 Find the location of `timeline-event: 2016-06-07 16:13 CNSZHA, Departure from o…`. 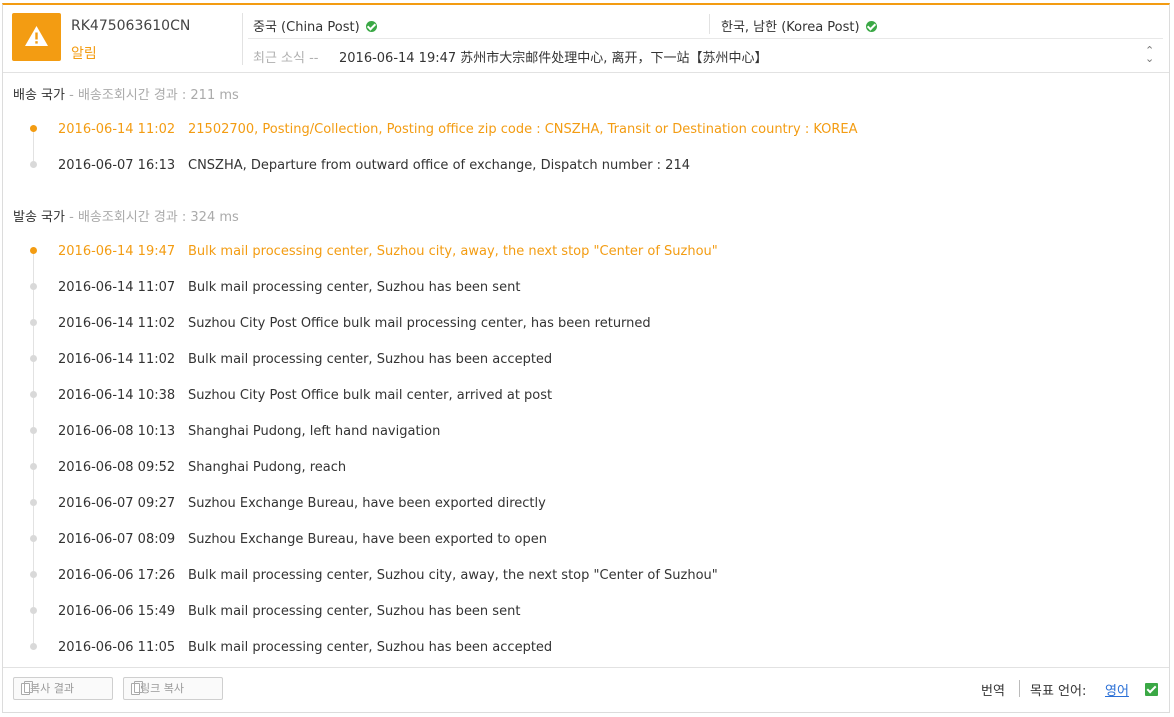

timeline-event: 2016-06-07 16:13 CNSZHA, Departure from o… is located at coordinates (553, 168).